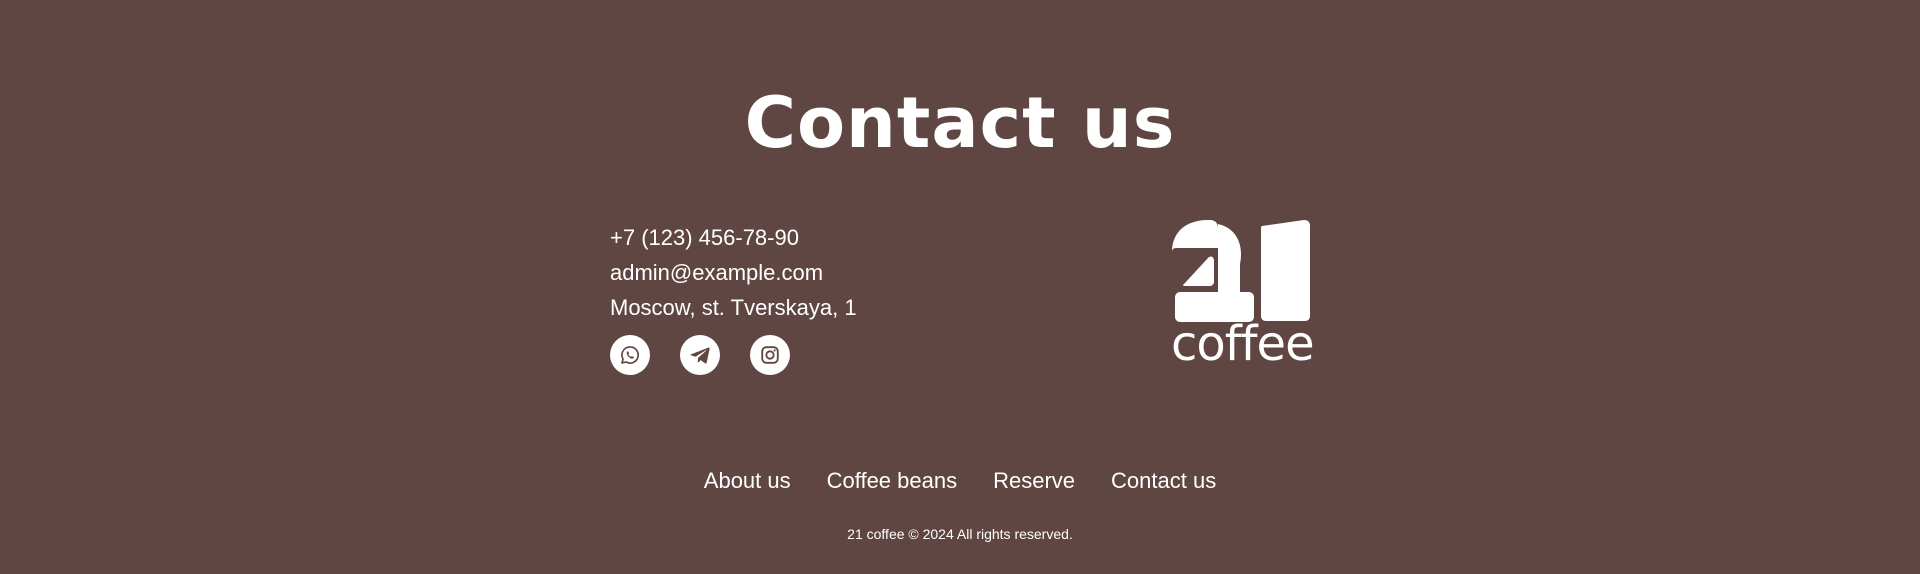 The height and width of the screenshot is (574, 1920). I want to click on brand-logo: coffee, so click(1242, 300).